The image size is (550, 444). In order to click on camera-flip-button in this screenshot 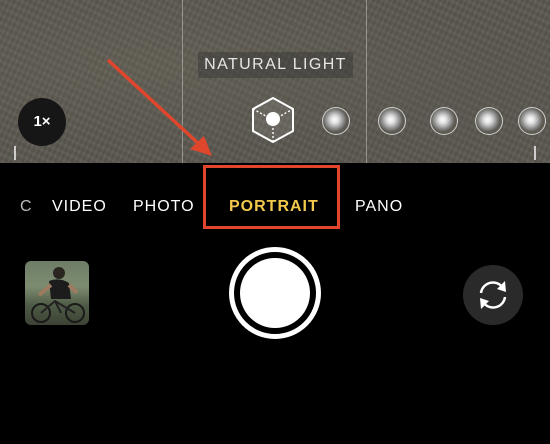, I will do `click(493, 295)`.